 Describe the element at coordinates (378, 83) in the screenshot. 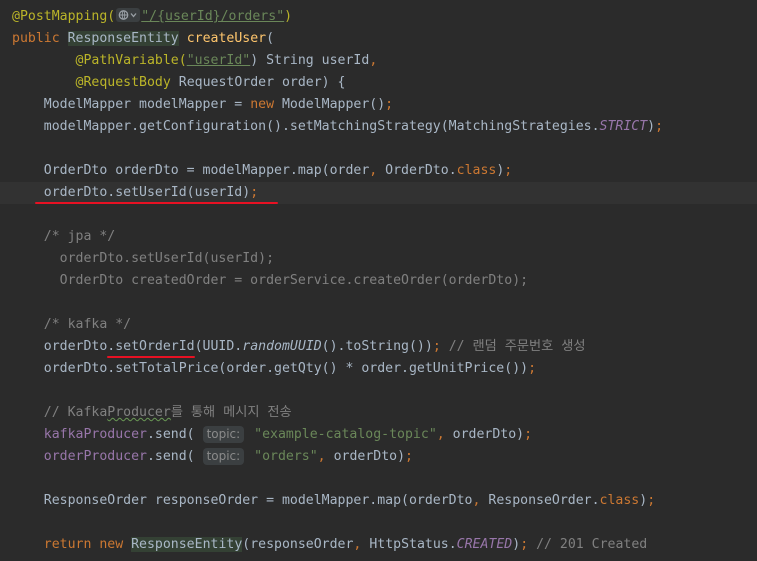

I see `code-line: @RequestBody RequestOrder order) {` at that location.